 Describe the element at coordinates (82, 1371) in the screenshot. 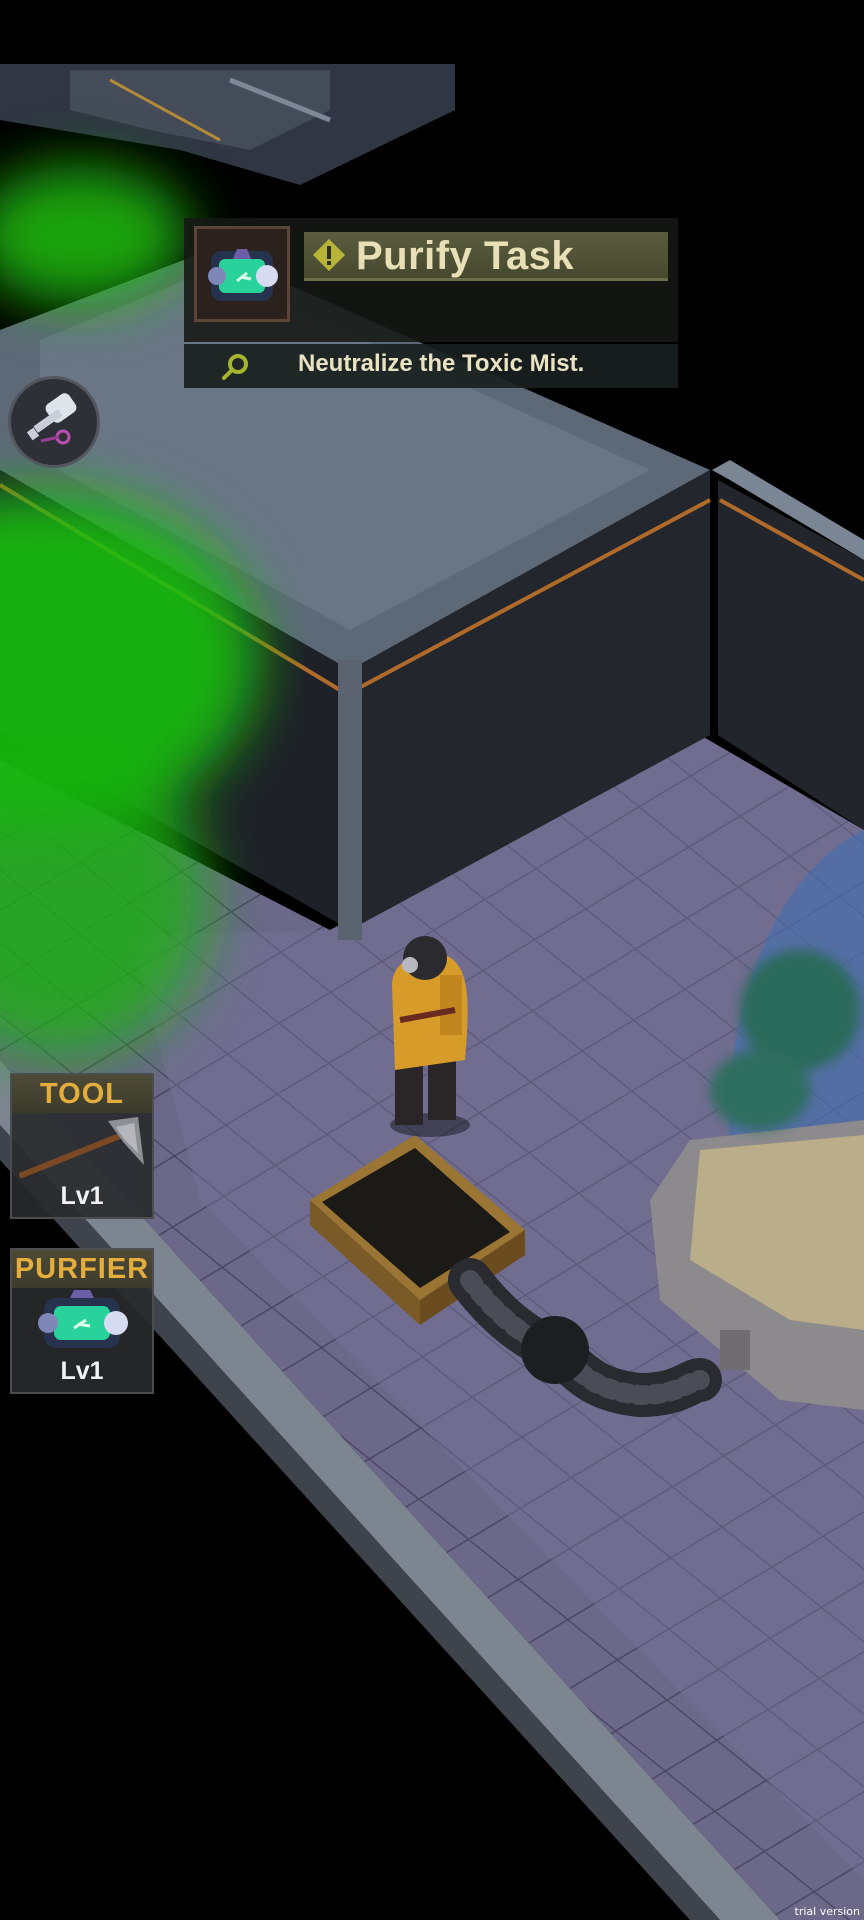

I see `purifier-level: Lv1` at that location.